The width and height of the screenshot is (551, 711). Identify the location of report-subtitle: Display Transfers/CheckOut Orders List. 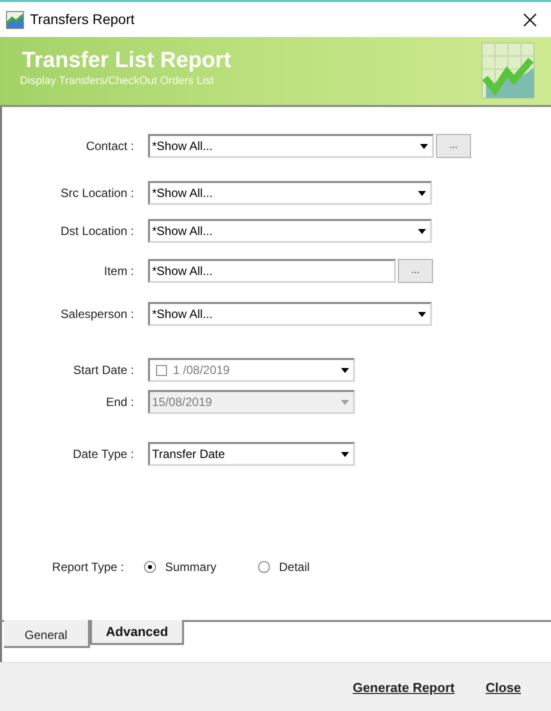
(117, 81).